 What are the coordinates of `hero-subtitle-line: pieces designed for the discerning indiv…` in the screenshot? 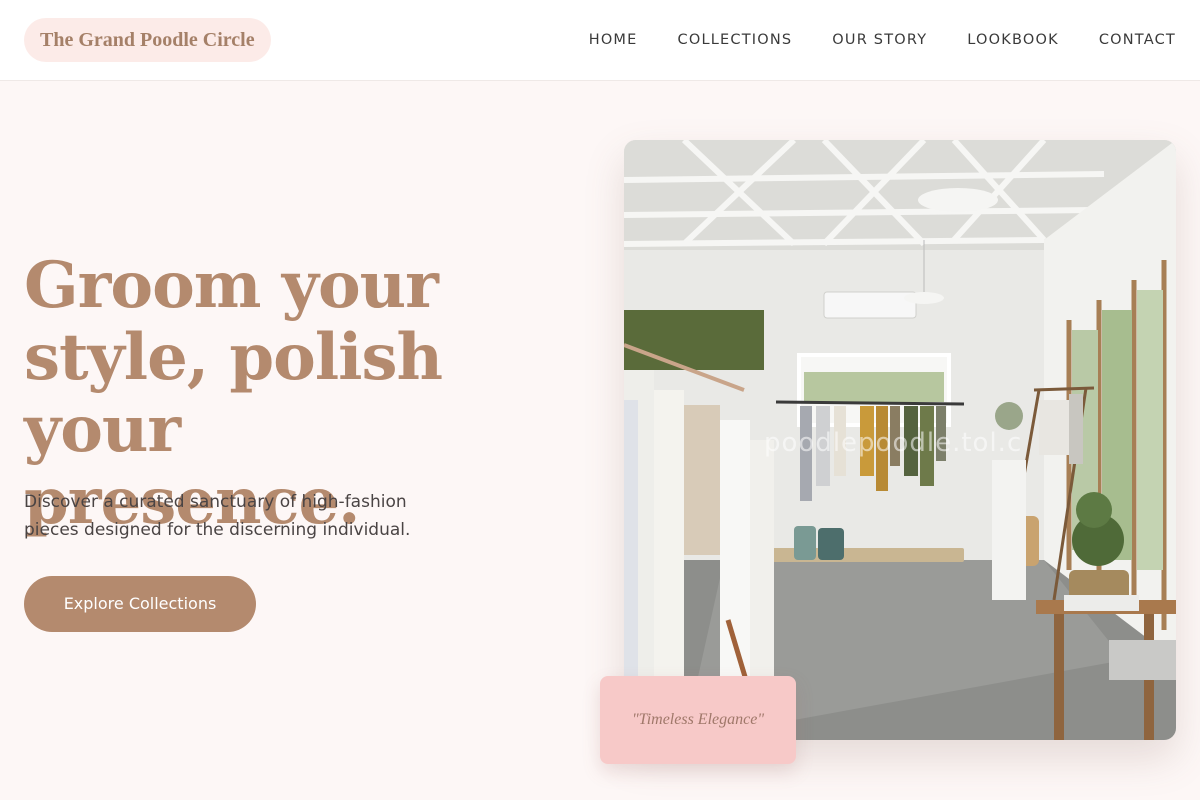 It's located at (217, 530).